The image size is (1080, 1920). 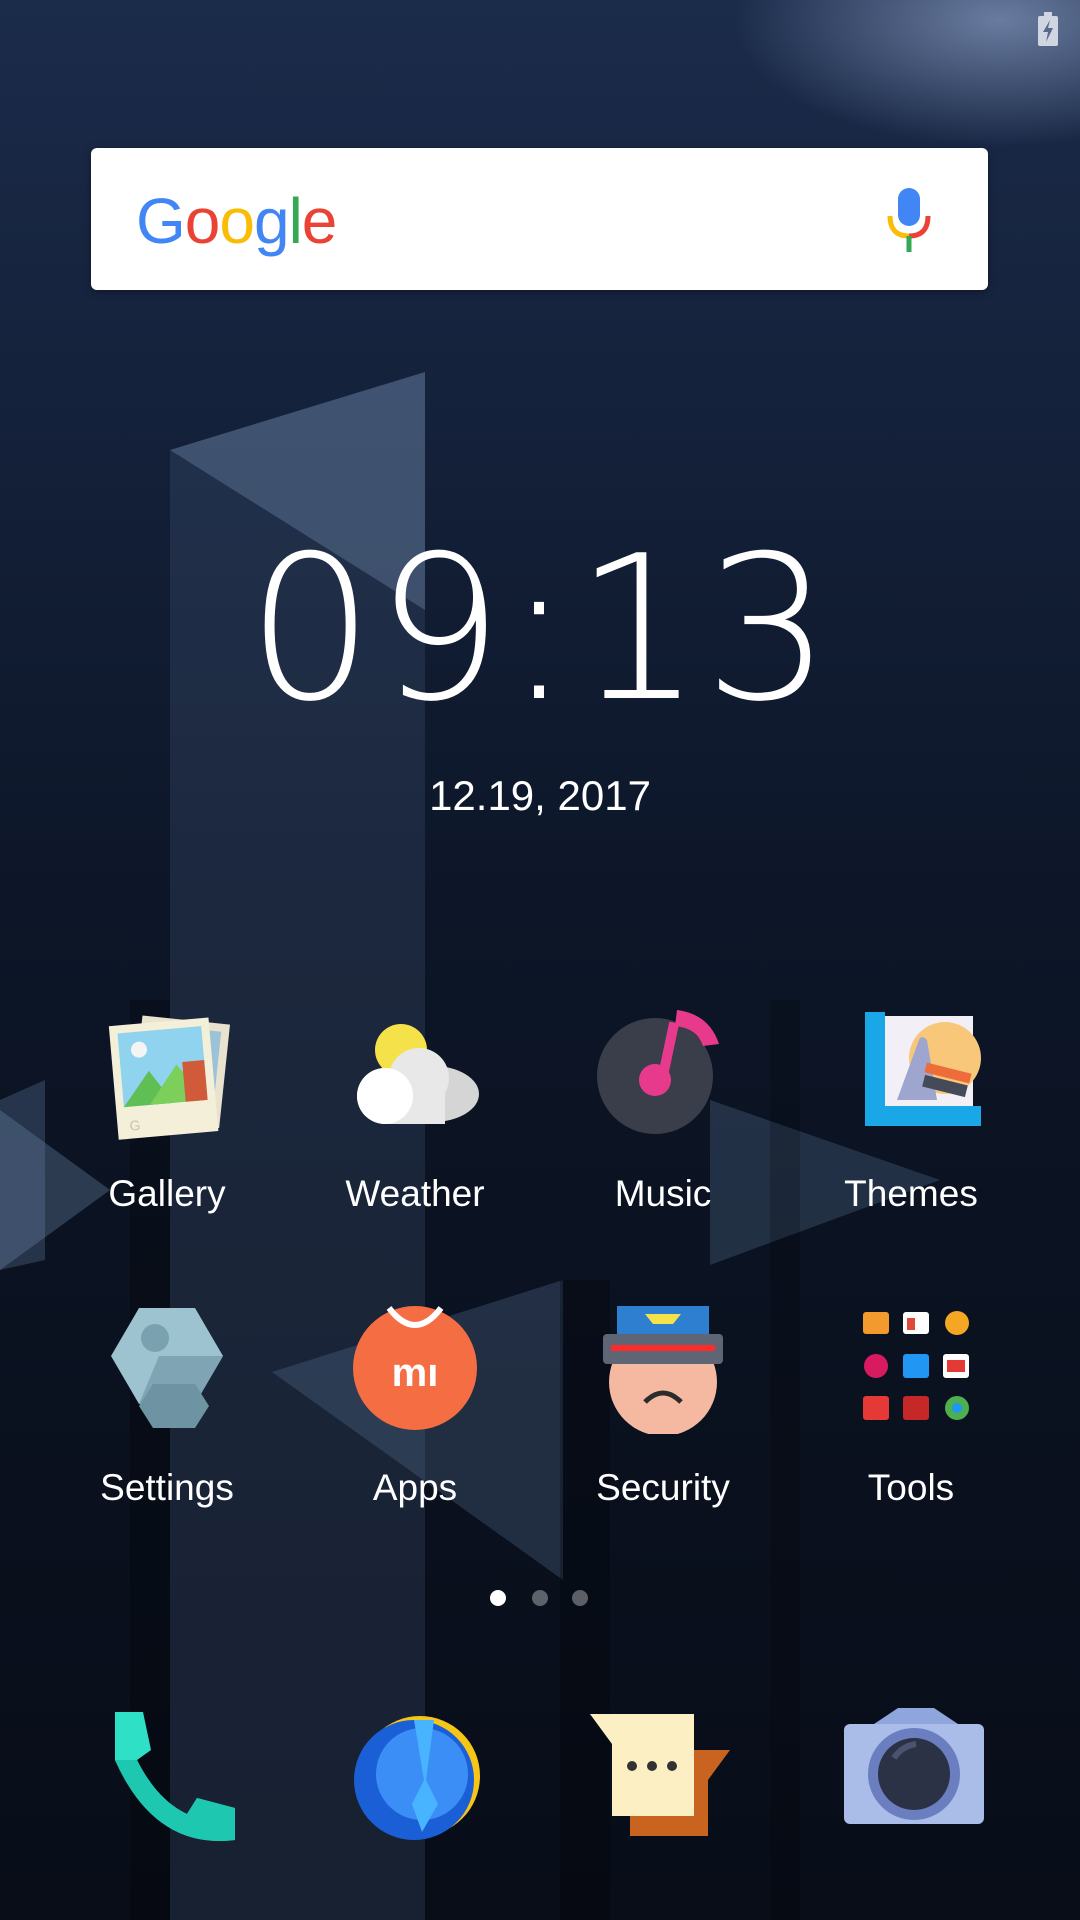 What do you see at coordinates (916, 1365) in the screenshot?
I see `tools-folder-icon` at bounding box center [916, 1365].